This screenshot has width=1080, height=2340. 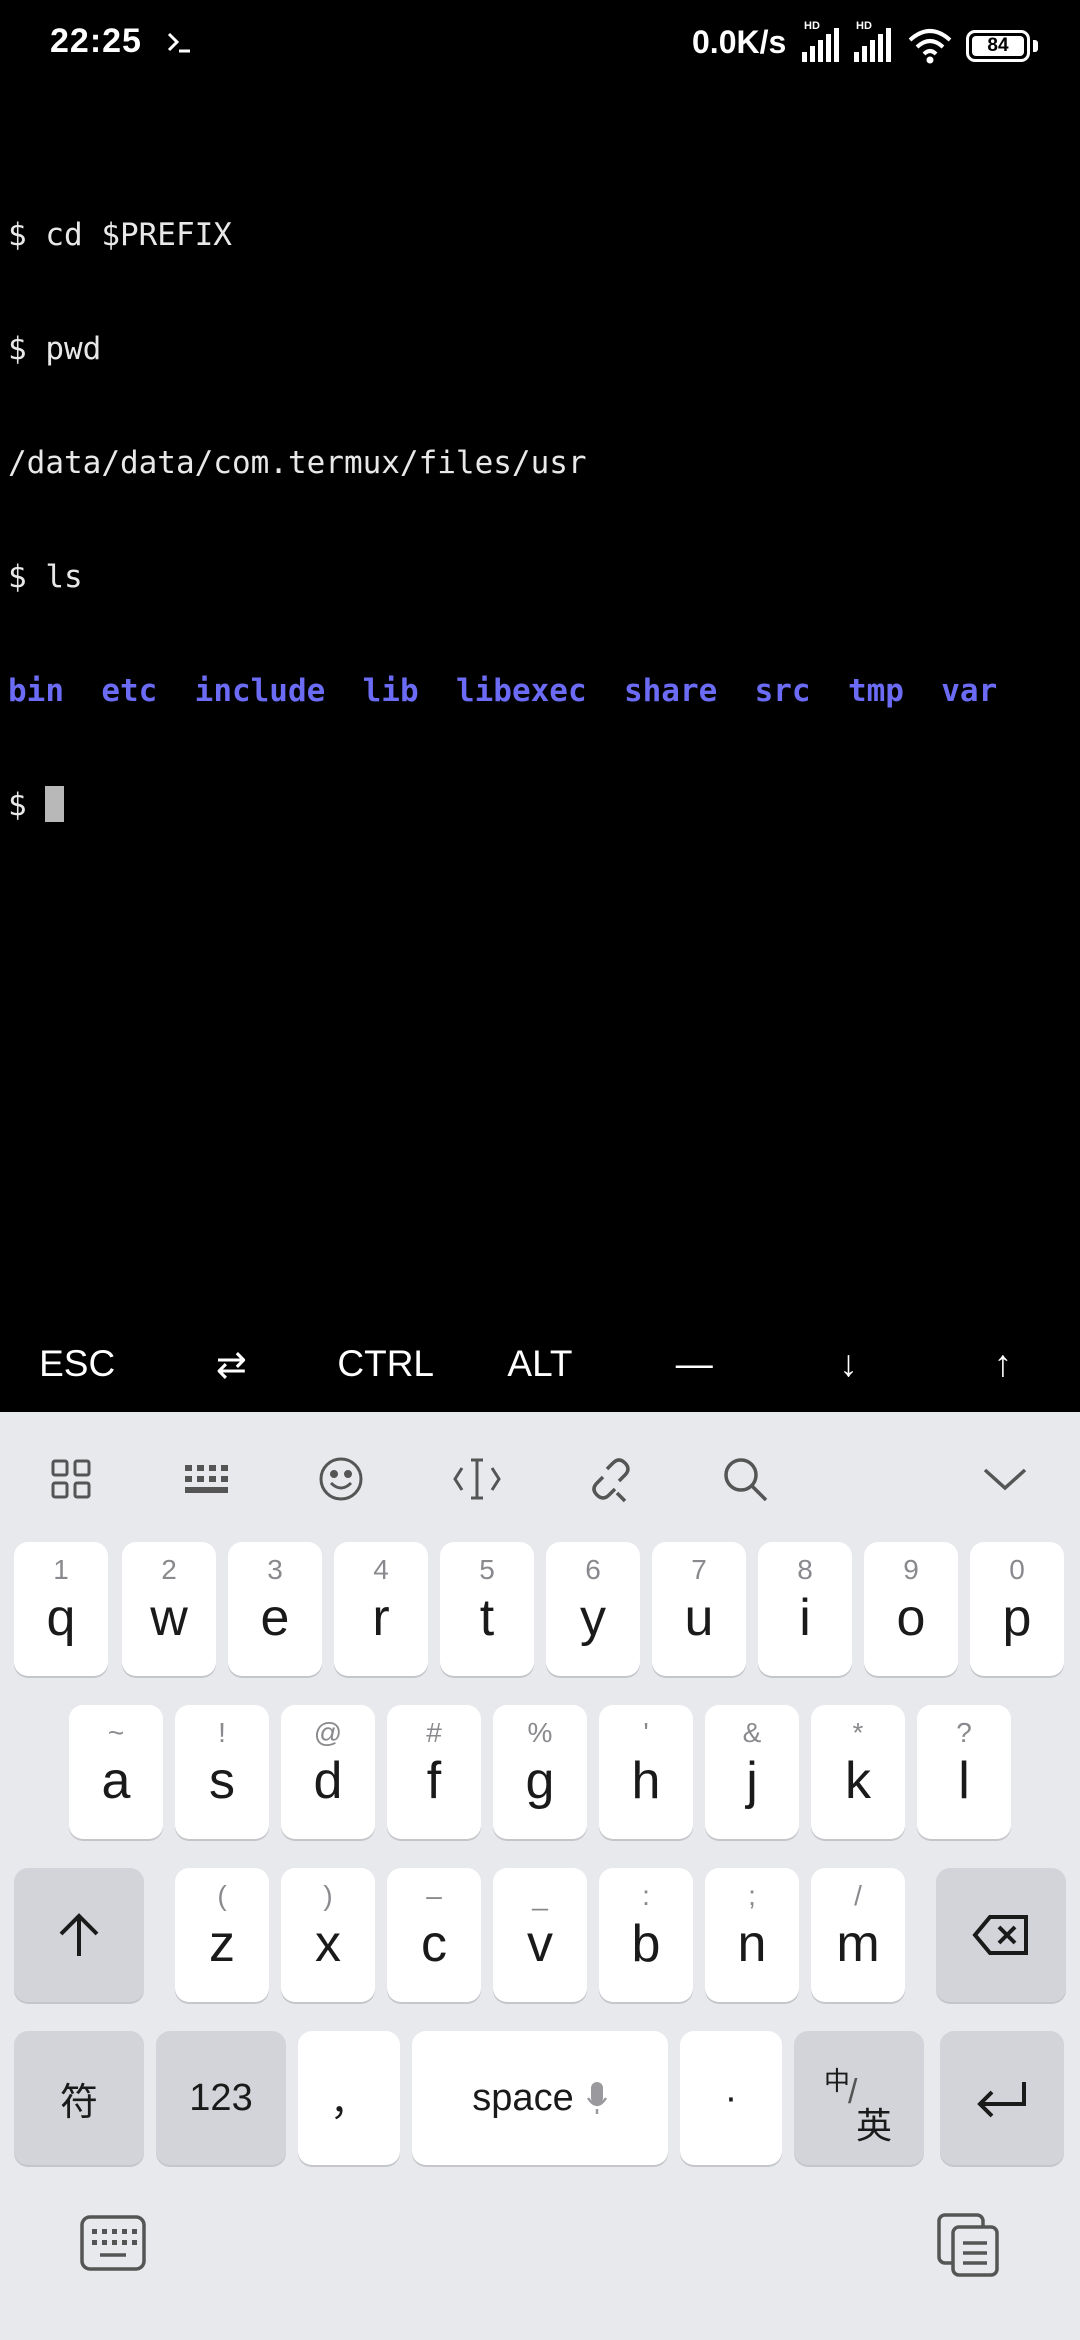 I want to click on ls-item: tmp, so click(x=875, y=691).